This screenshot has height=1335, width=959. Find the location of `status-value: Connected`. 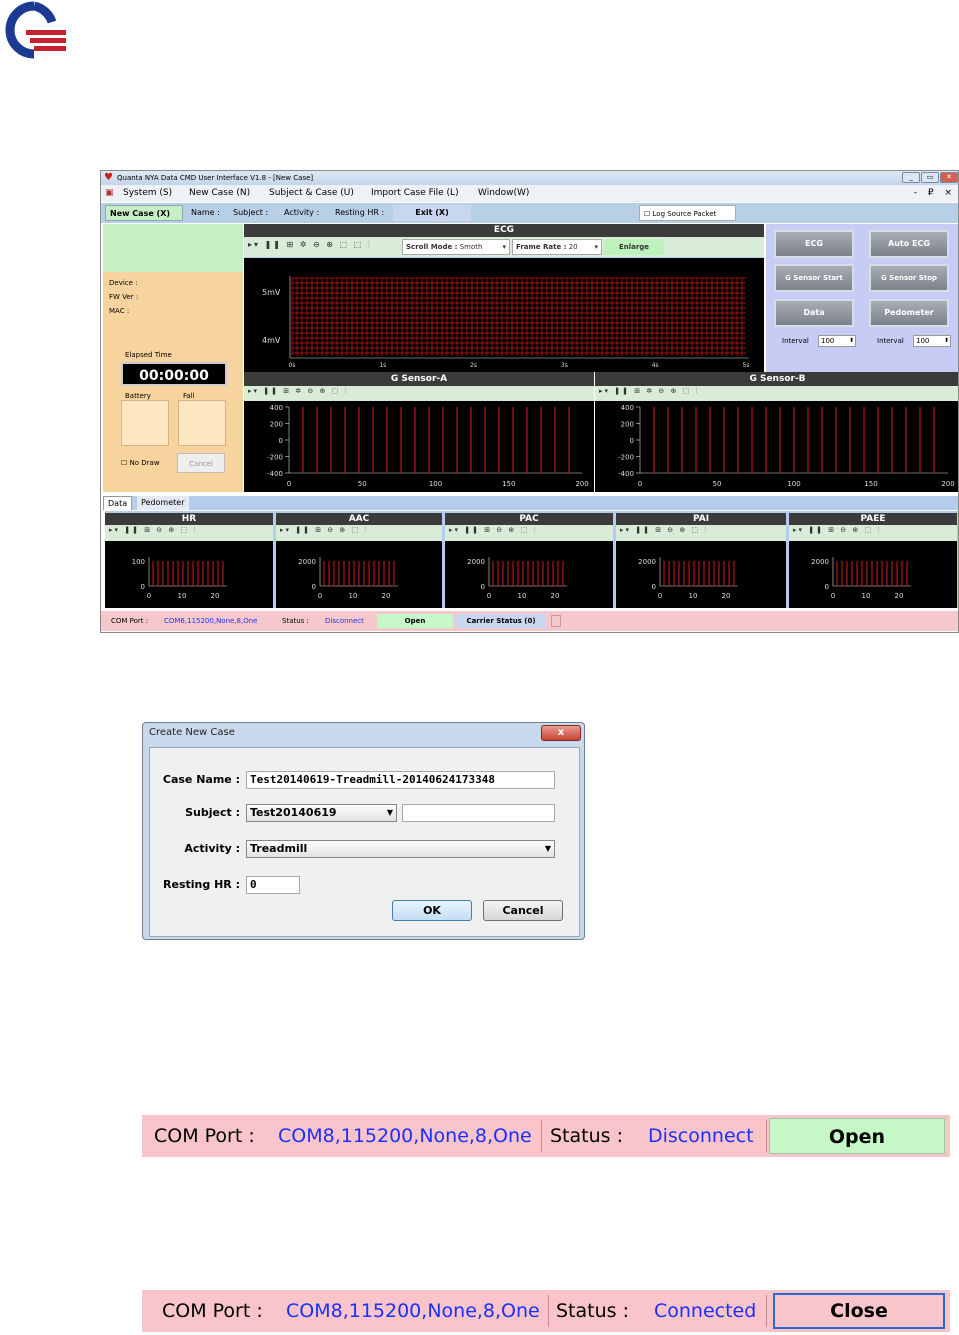

status-value: Connected is located at coordinates (705, 1311).